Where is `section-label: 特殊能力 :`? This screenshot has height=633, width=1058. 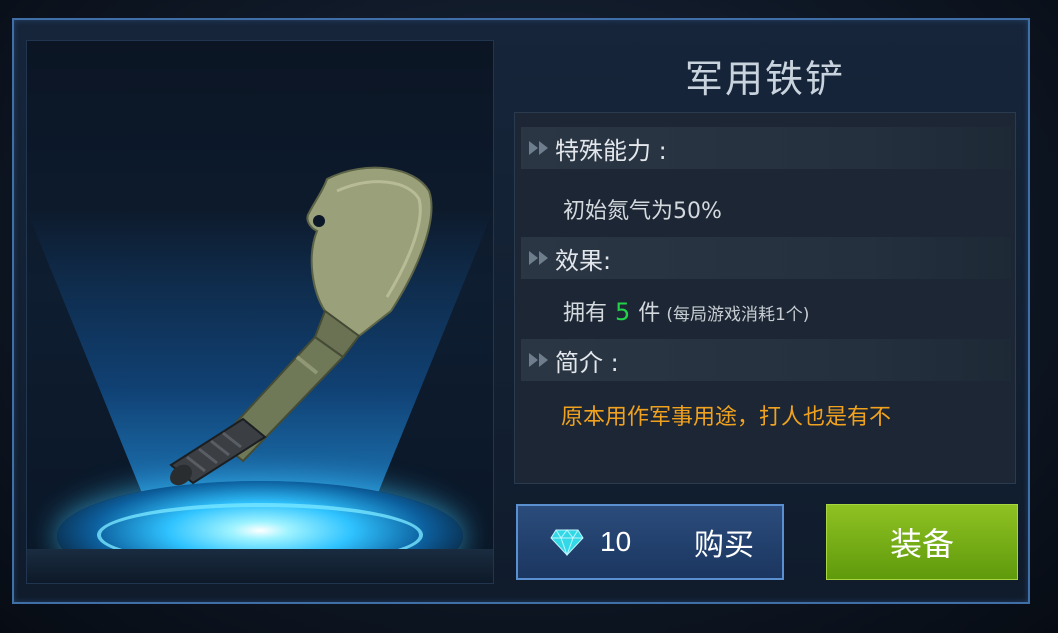
section-label: 特殊能力 : is located at coordinates (611, 150).